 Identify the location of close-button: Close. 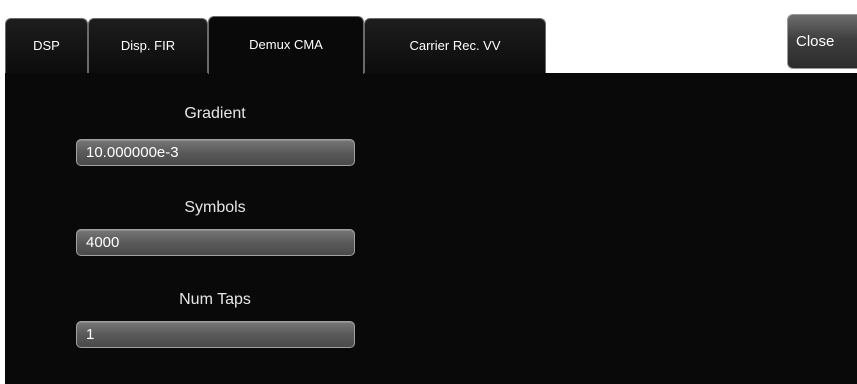
(822, 41).